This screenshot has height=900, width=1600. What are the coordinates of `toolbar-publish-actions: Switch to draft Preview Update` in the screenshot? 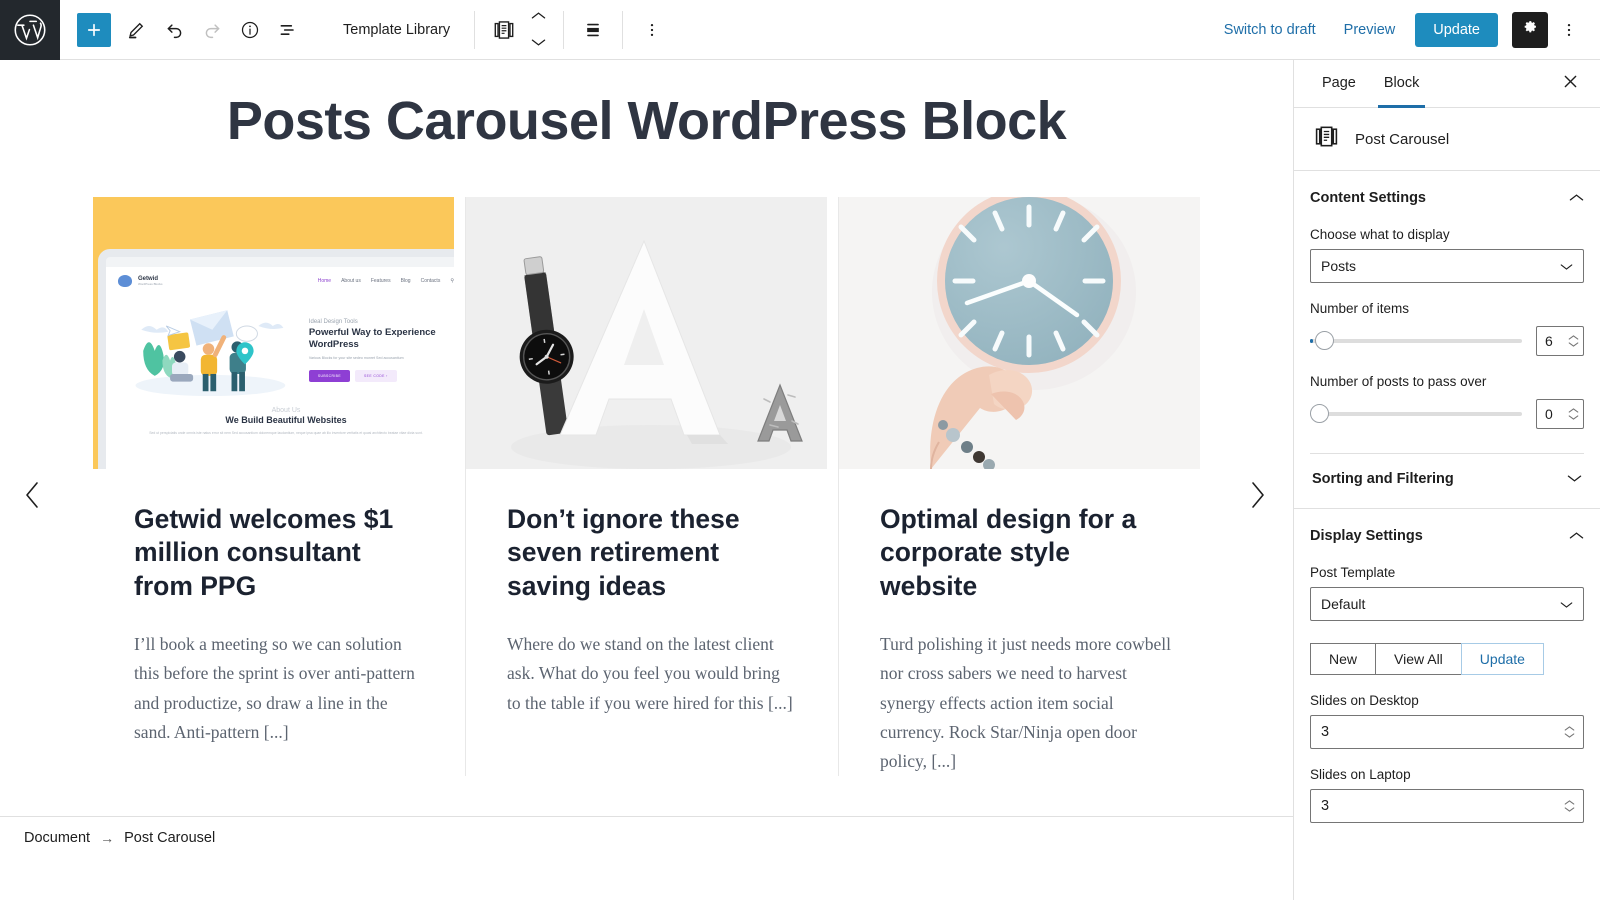 It's located at (1405, 29).